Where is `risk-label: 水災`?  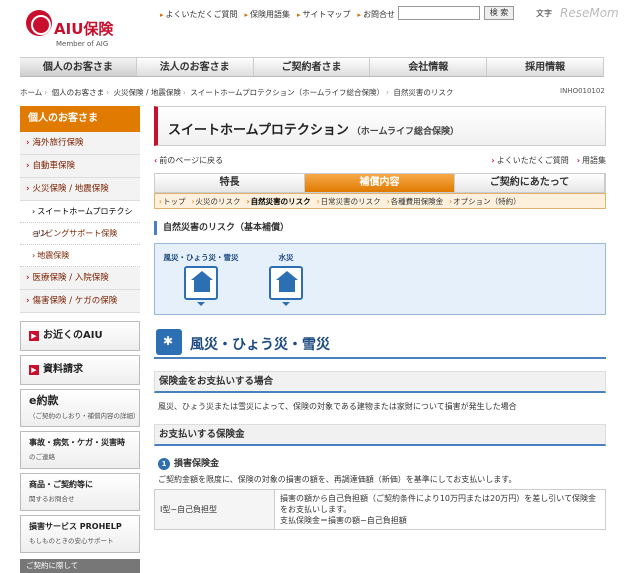 risk-label: 水災 is located at coordinates (286, 257).